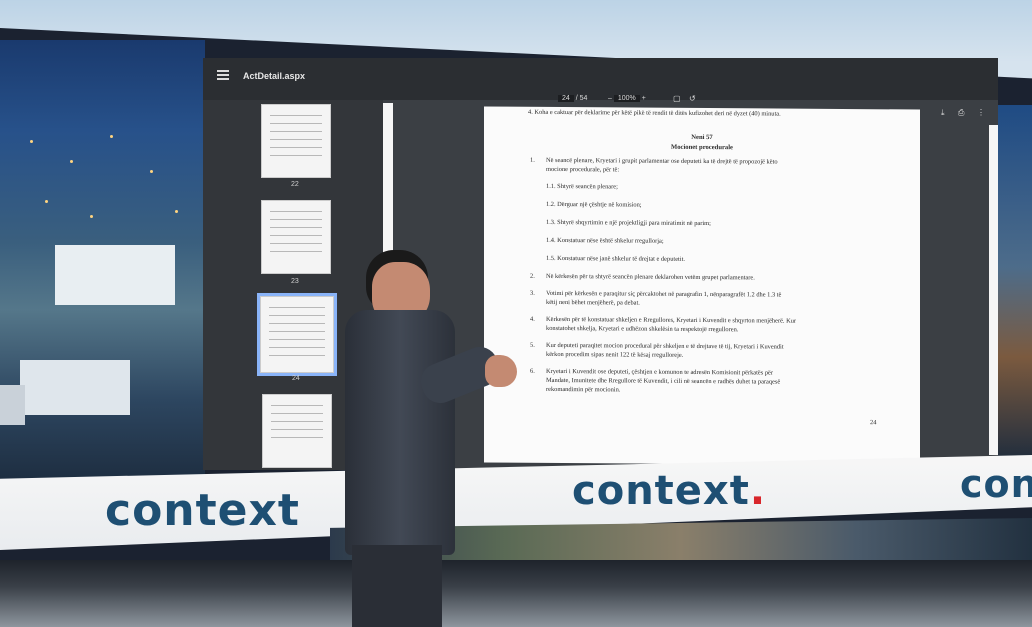 The height and width of the screenshot is (627, 1032). I want to click on presenter-suit-jacket, so click(400, 432).